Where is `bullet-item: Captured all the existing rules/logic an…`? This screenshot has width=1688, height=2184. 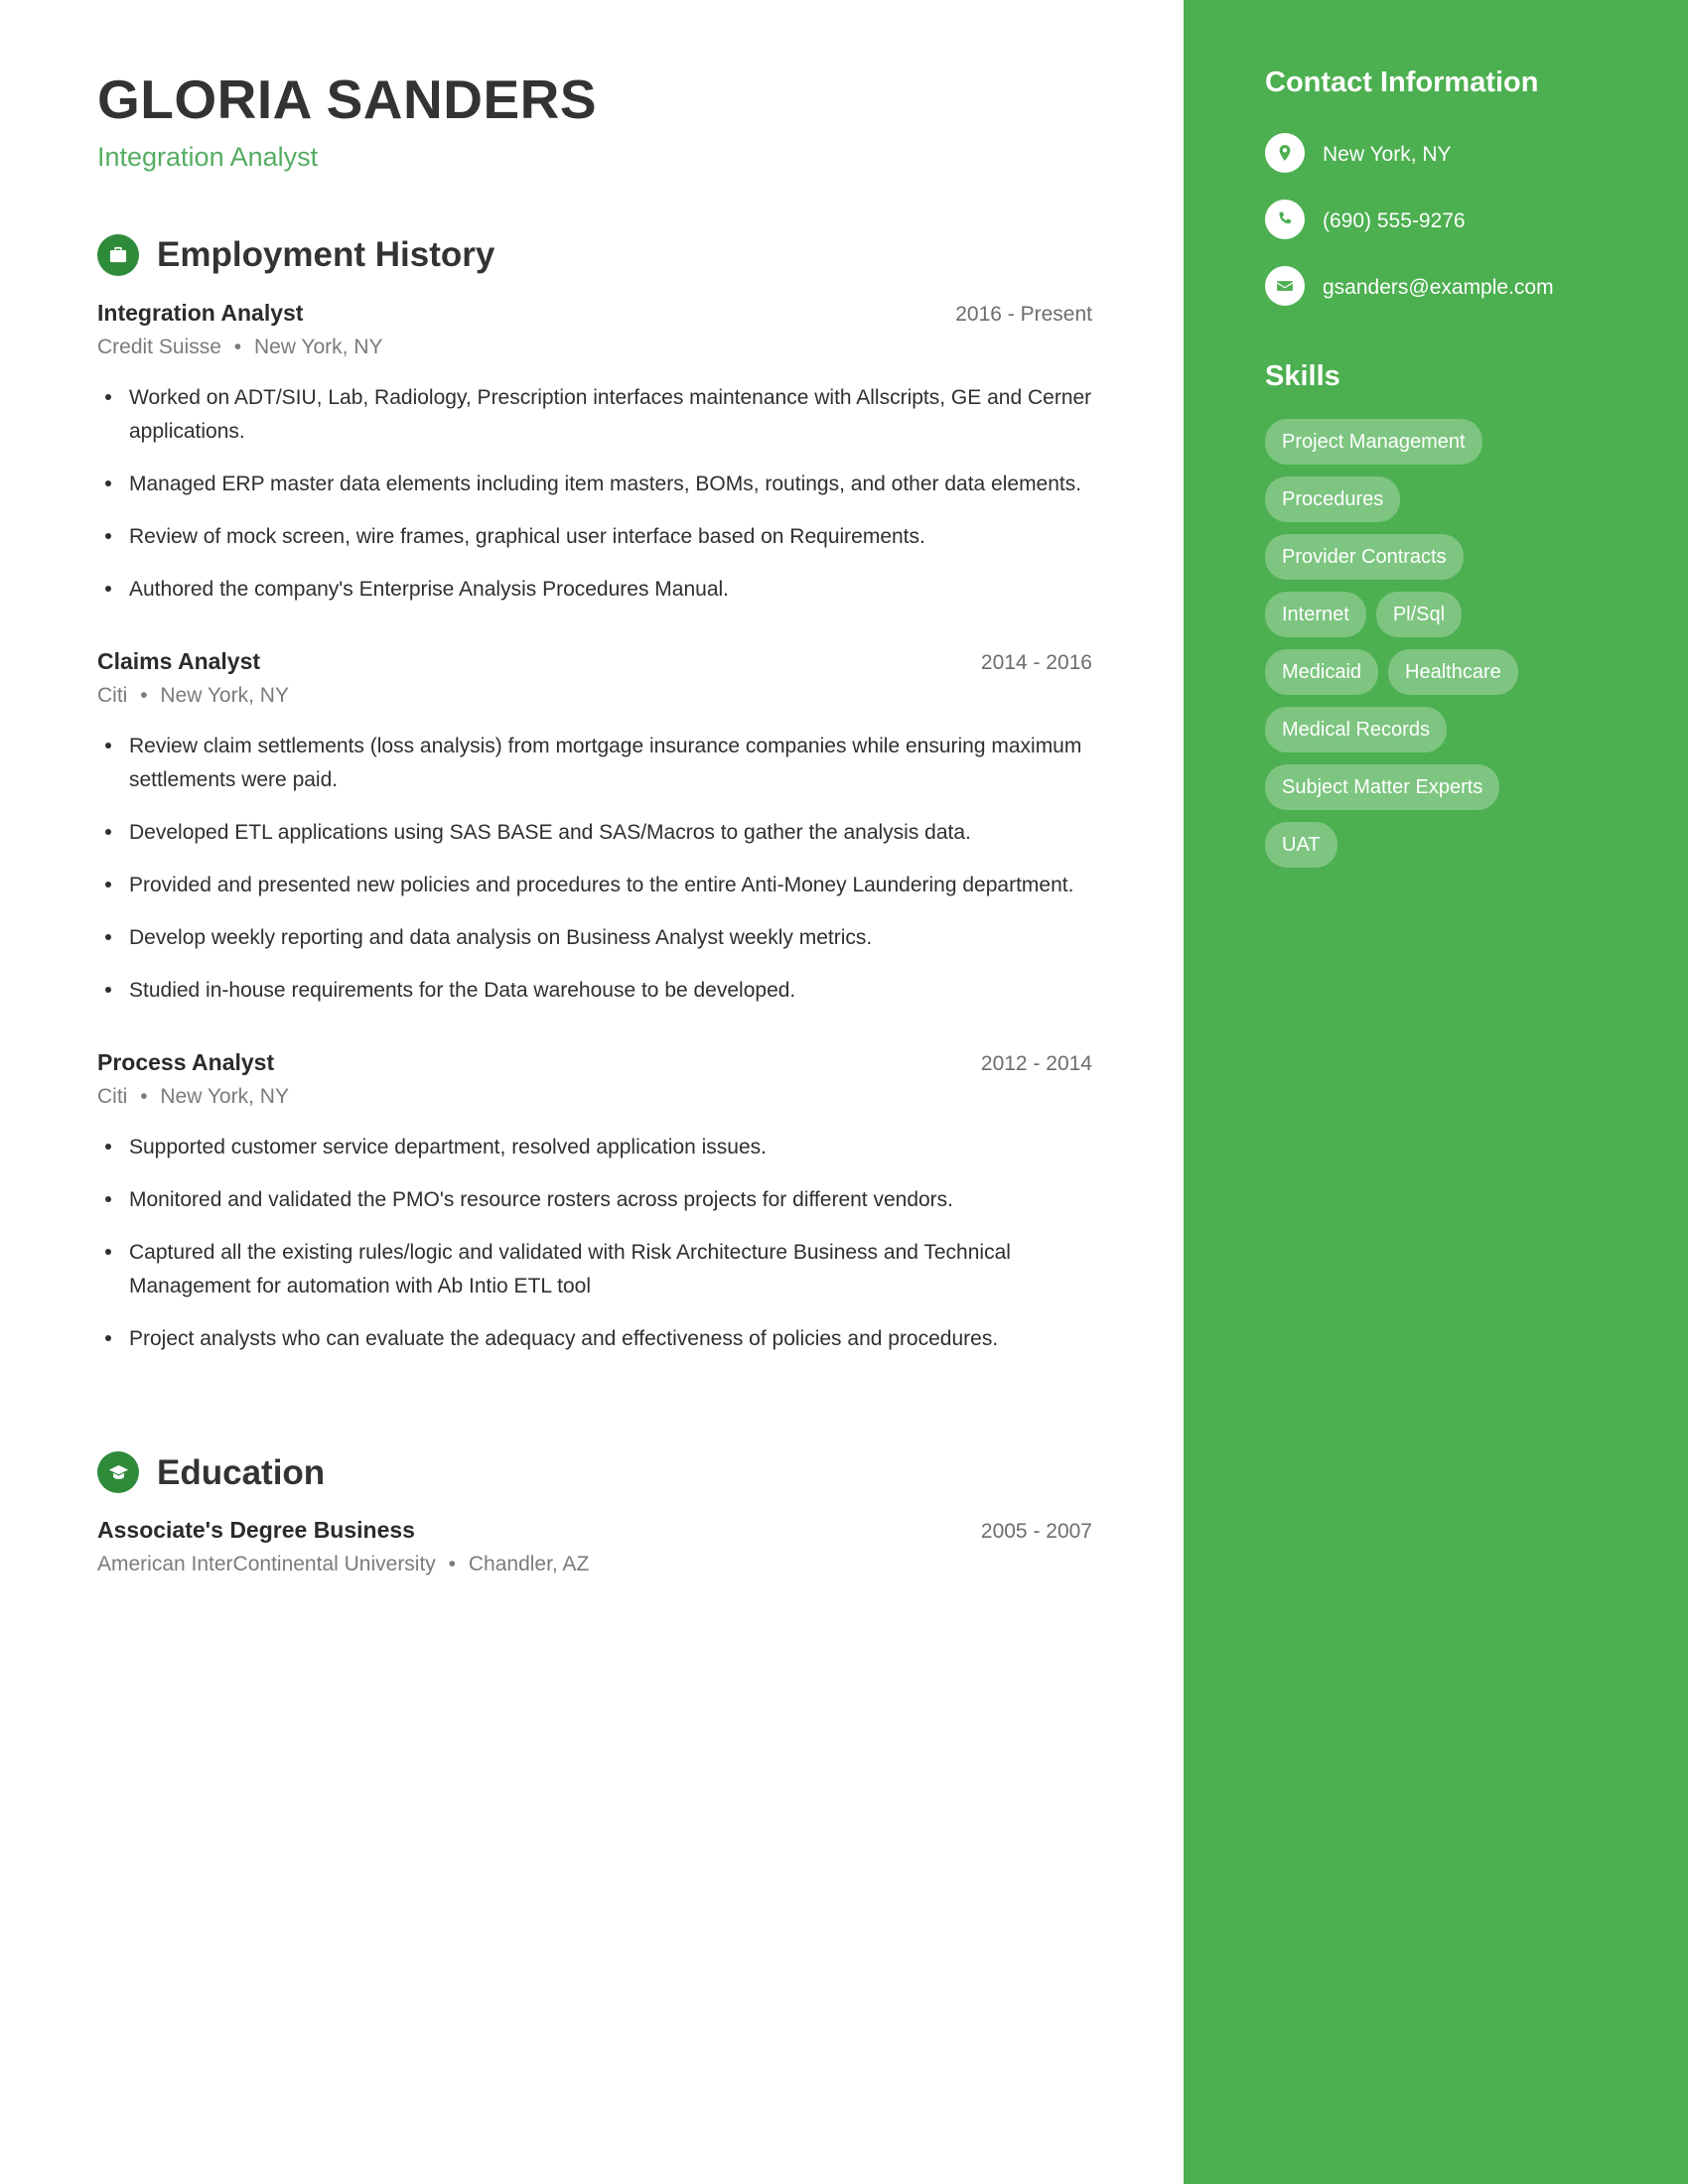 bullet-item: Captured all the existing rules/logic an… is located at coordinates (594, 1269).